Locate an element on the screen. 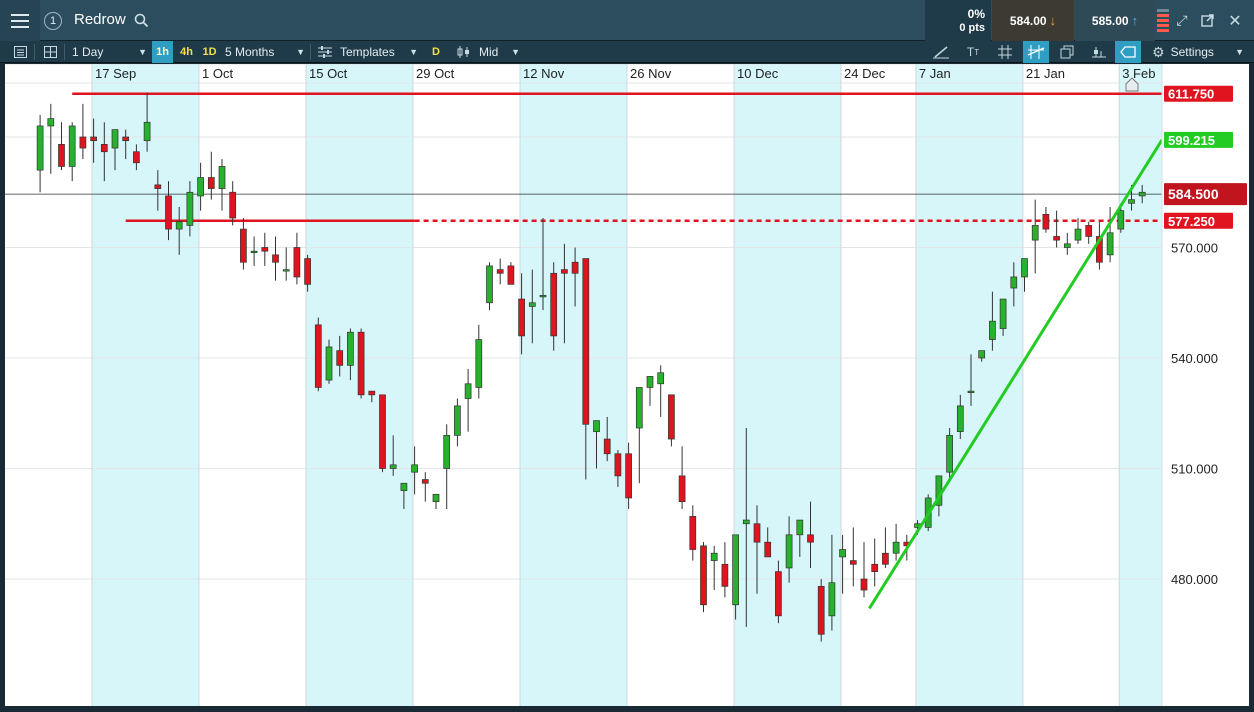  grid-layout-icon is located at coordinates (50, 52).